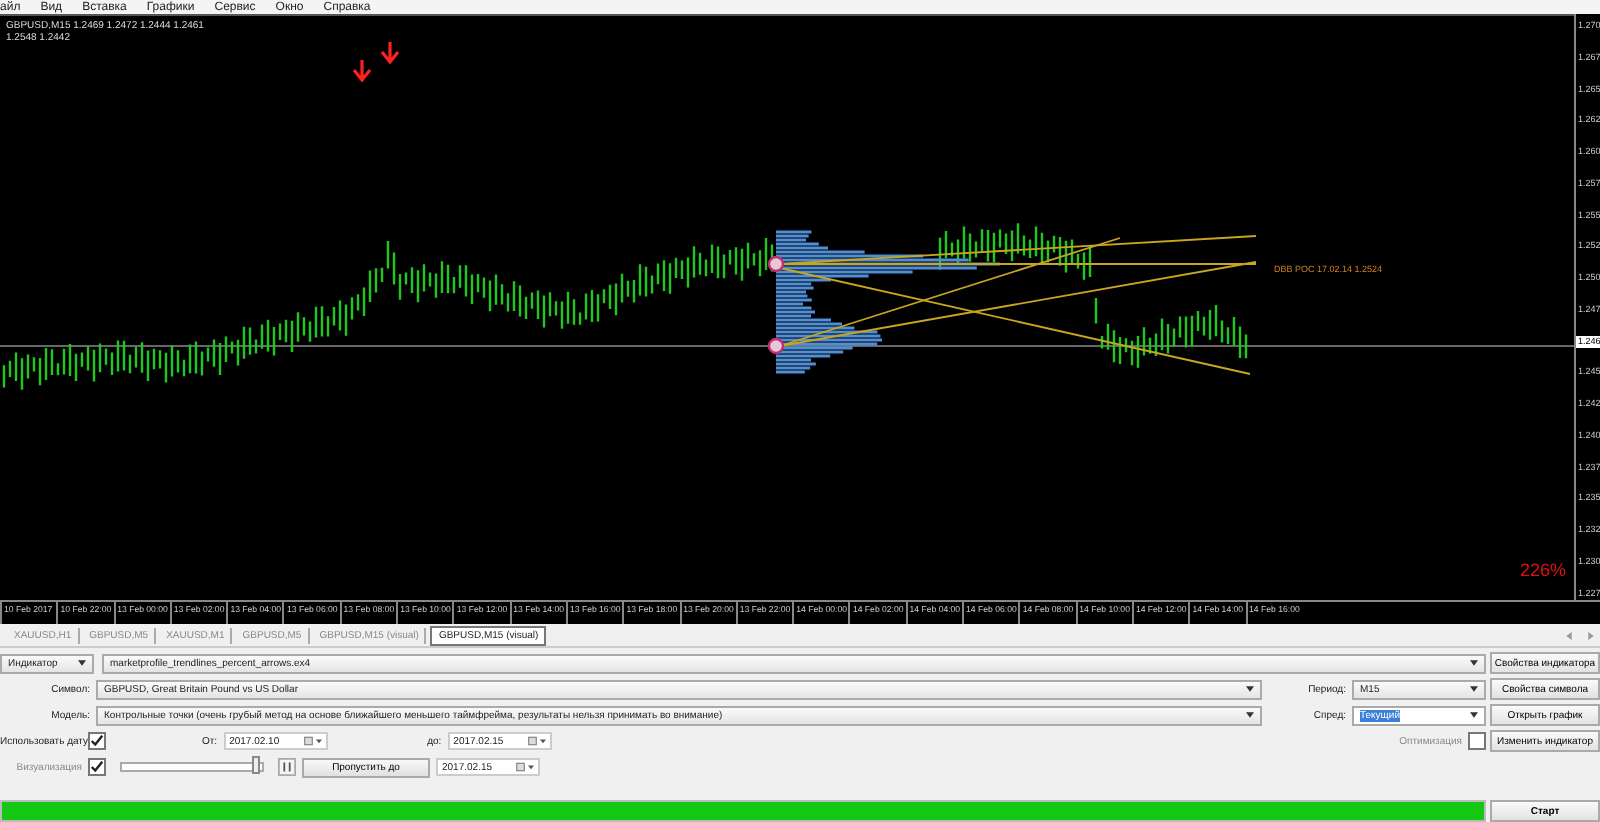 Image resolution: width=1600 pixels, height=822 pixels. Describe the element at coordinates (287, 767) in the screenshot. I see `pause-button` at that location.